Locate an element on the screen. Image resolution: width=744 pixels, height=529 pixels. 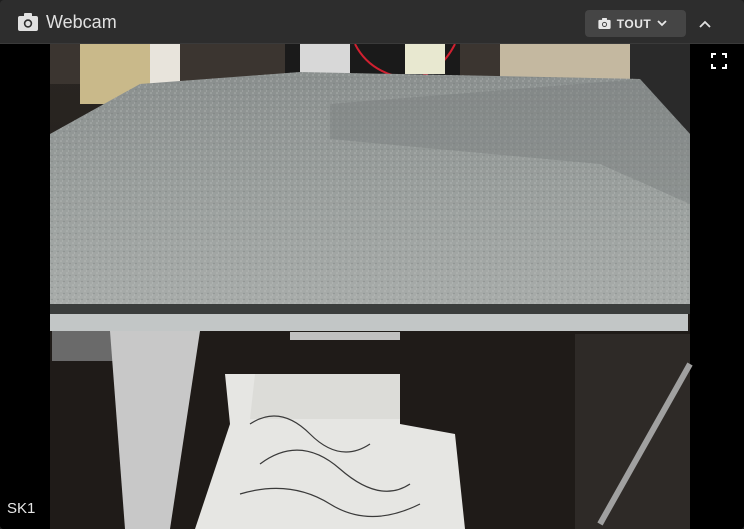
chevron-up-icon is located at coordinates (705, 24).